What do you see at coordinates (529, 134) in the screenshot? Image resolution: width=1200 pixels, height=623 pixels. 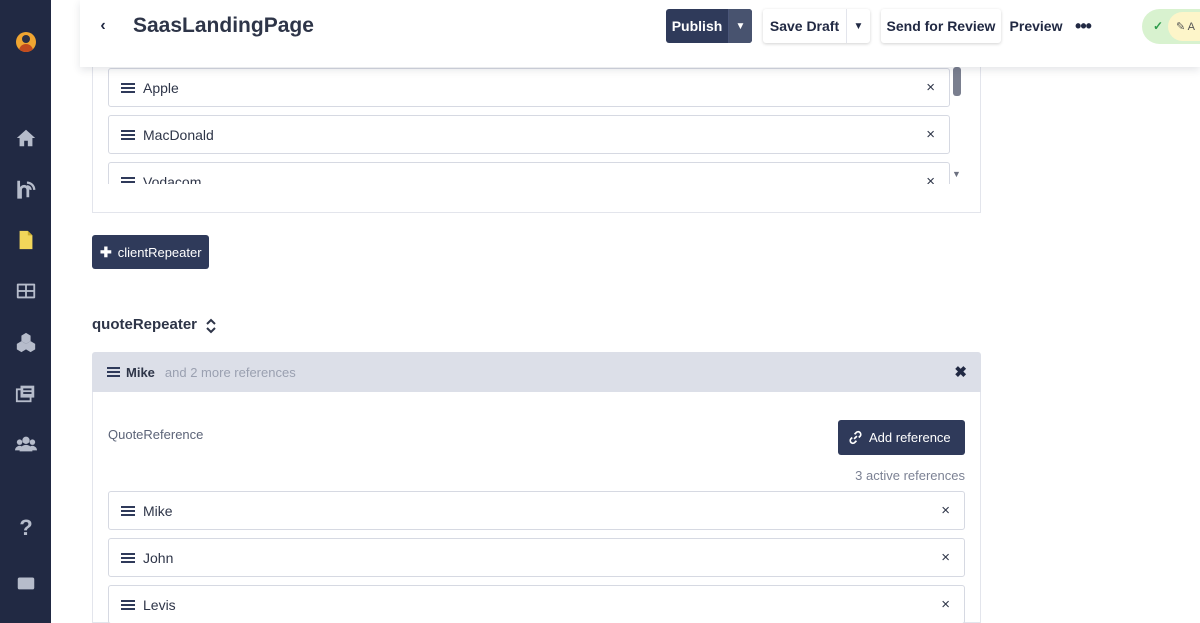 I see `client-item: MacDonald ×` at bounding box center [529, 134].